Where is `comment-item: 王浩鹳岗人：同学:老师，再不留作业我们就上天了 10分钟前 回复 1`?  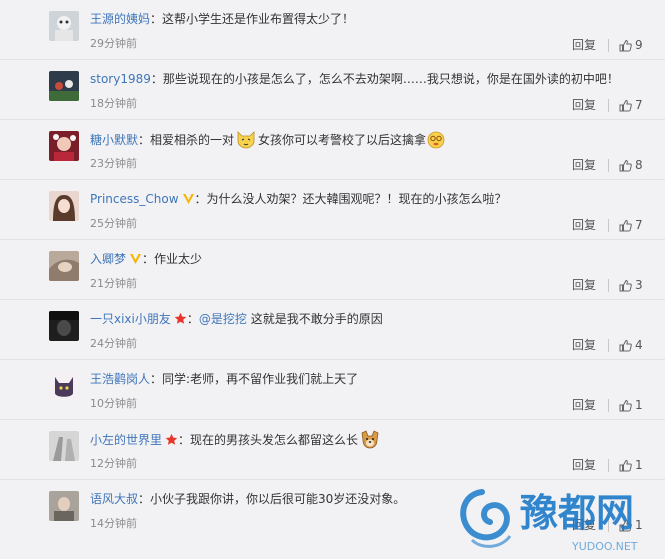 comment-item: 王浩鹳岗人：同学:老师，再不留作业我们就上天了 10分钟前 回复 1 is located at coordinates (332, 390).